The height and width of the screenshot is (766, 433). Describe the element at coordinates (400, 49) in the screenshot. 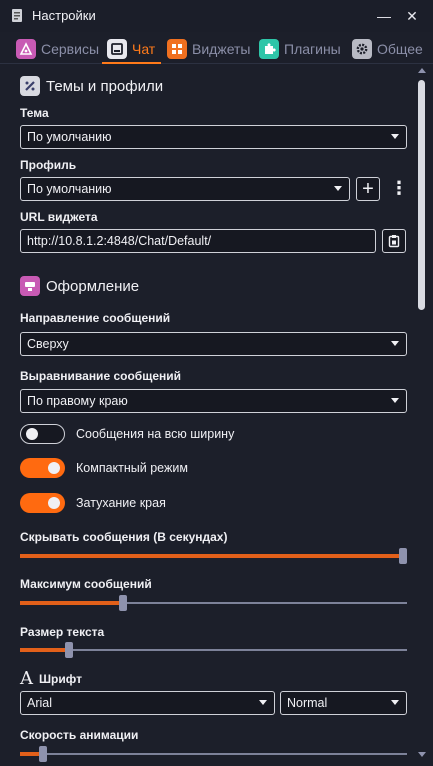

I see `tab-label: Общее` at that location.